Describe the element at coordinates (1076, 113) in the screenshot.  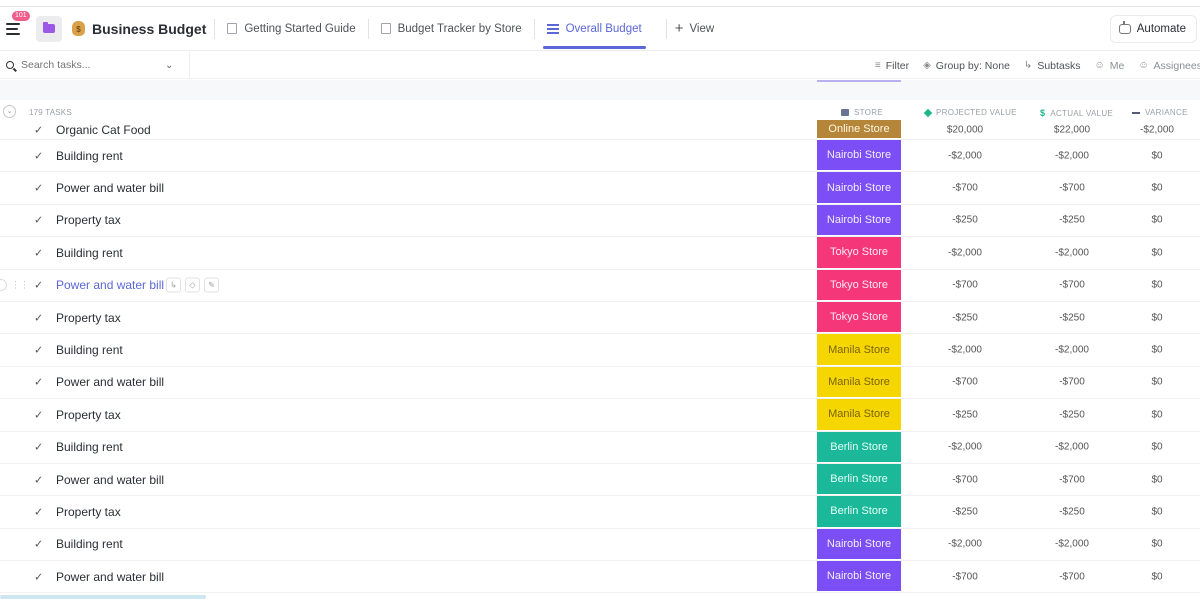
I see `column-header-actual-value: $ ACTUAL VALUE` at that location.